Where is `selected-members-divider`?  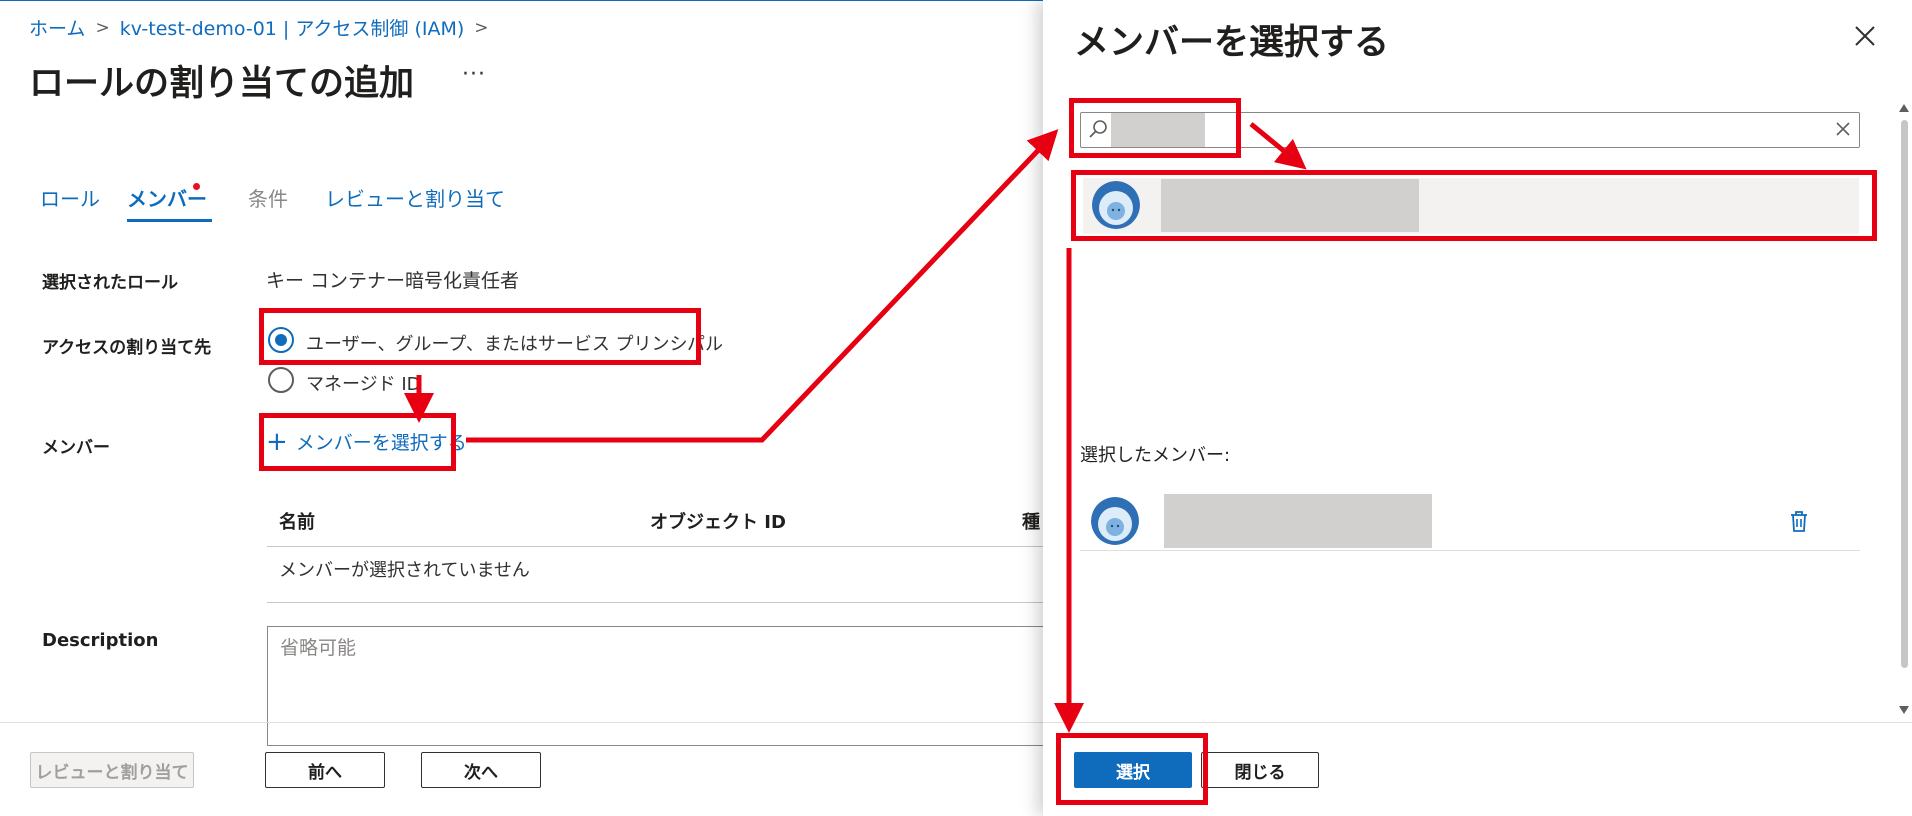 selected-members-divider is located at coordinates (1470, 550).